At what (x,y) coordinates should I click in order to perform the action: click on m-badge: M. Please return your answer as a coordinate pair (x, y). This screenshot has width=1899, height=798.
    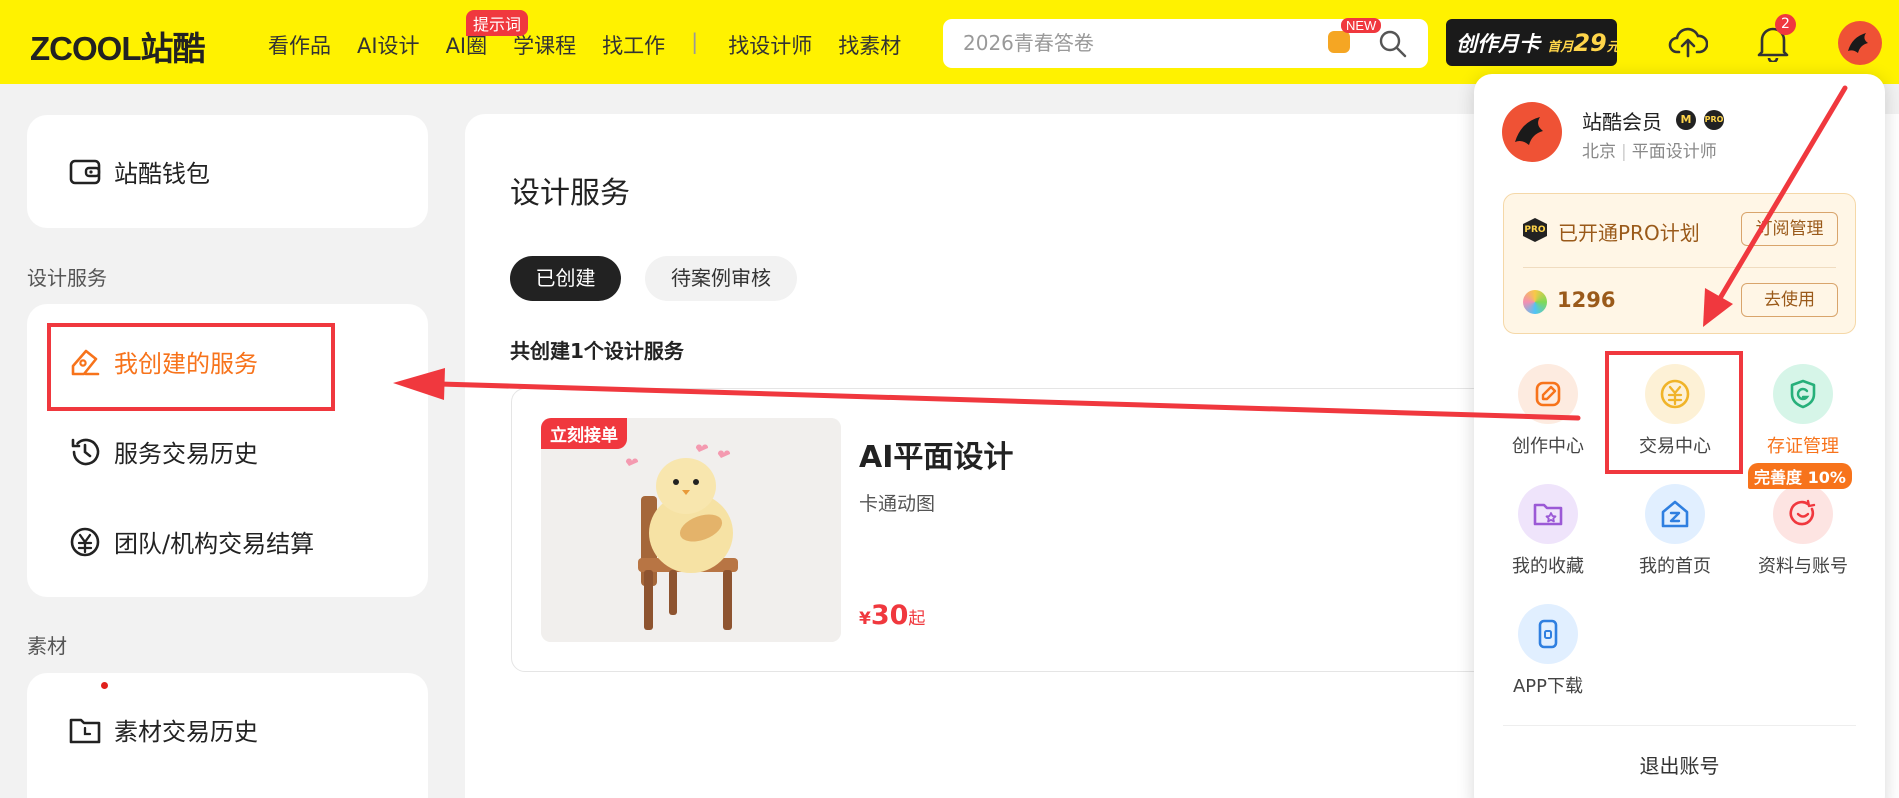
    Looking at the image, I should click on (1686, 120).